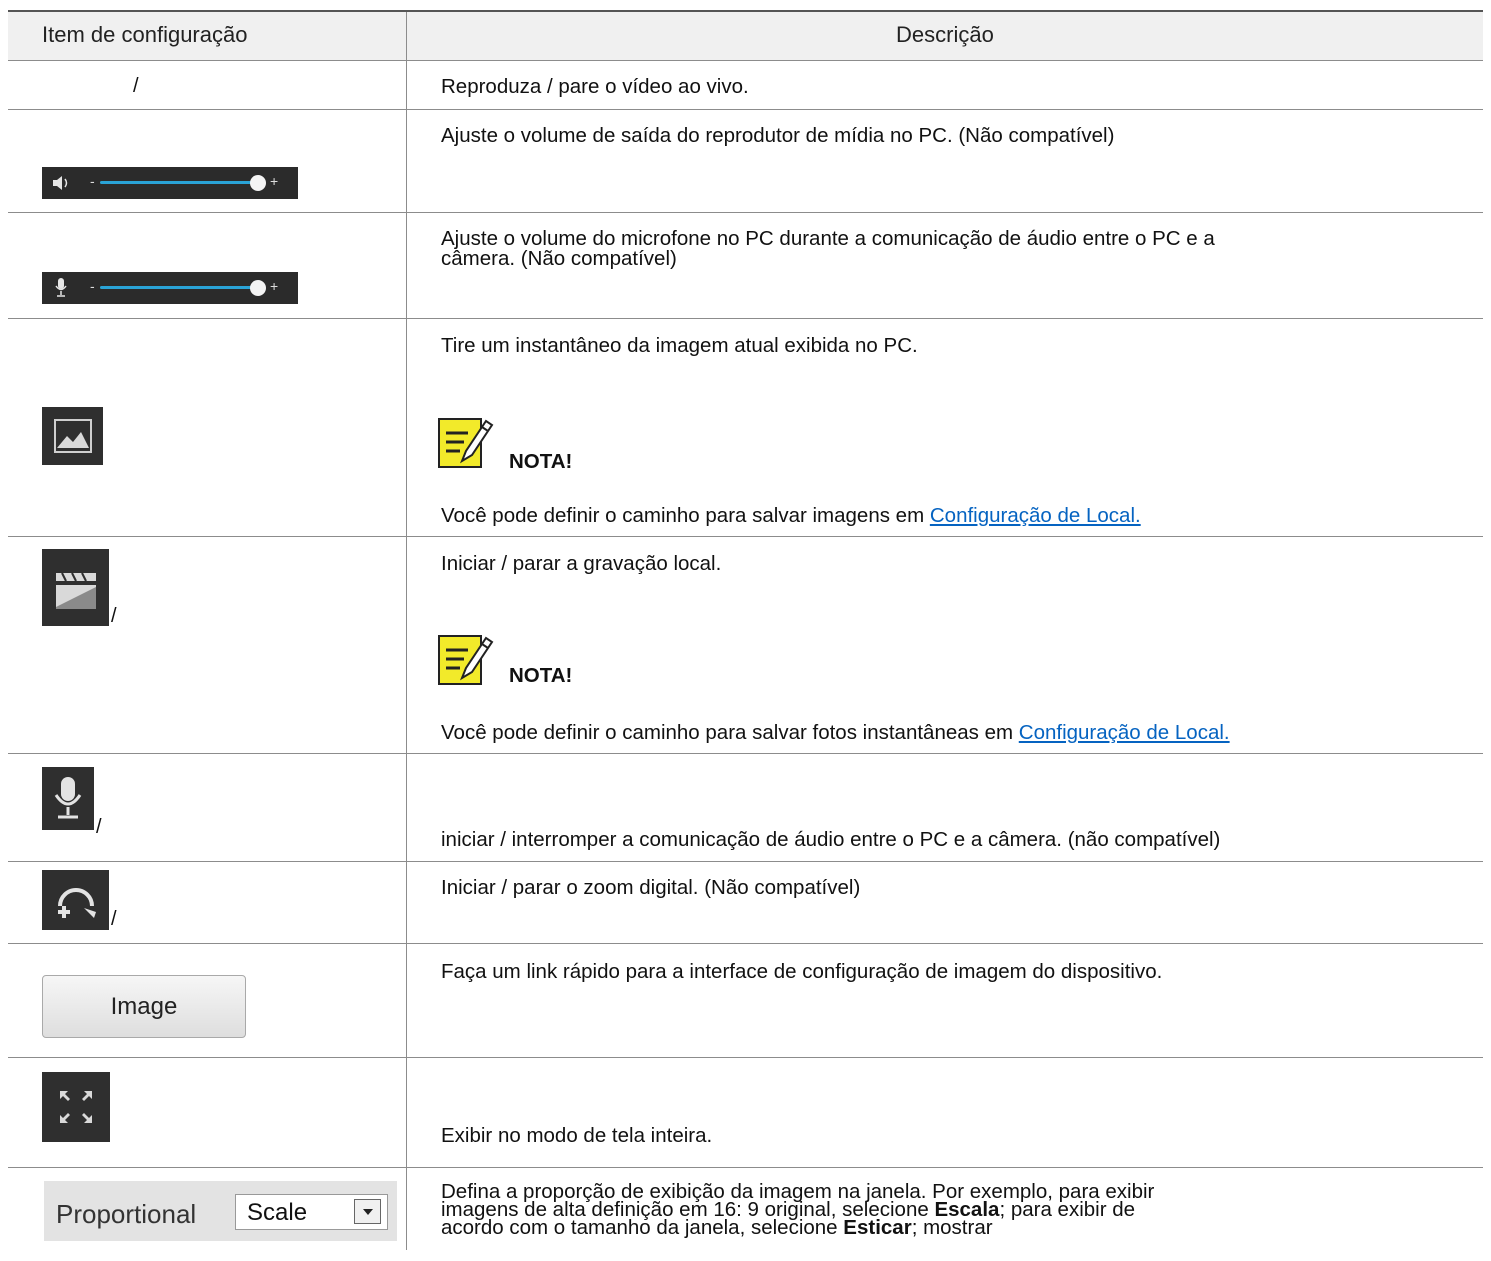 This screenshot has height=1261, width=1491. What do you see at coordinates (745, 11) in the screenshot?
I see `table-top-border` at bounding box center [745, 11].